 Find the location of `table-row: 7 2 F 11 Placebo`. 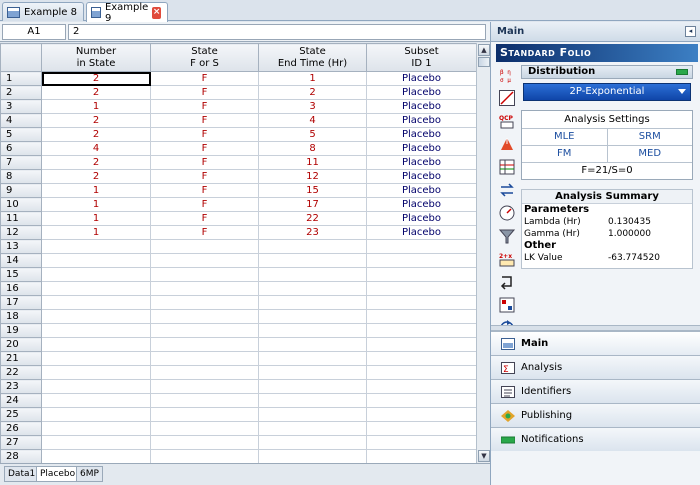

table-row: 7 2 F 11 Placebo is located at coordinates (238, 162).